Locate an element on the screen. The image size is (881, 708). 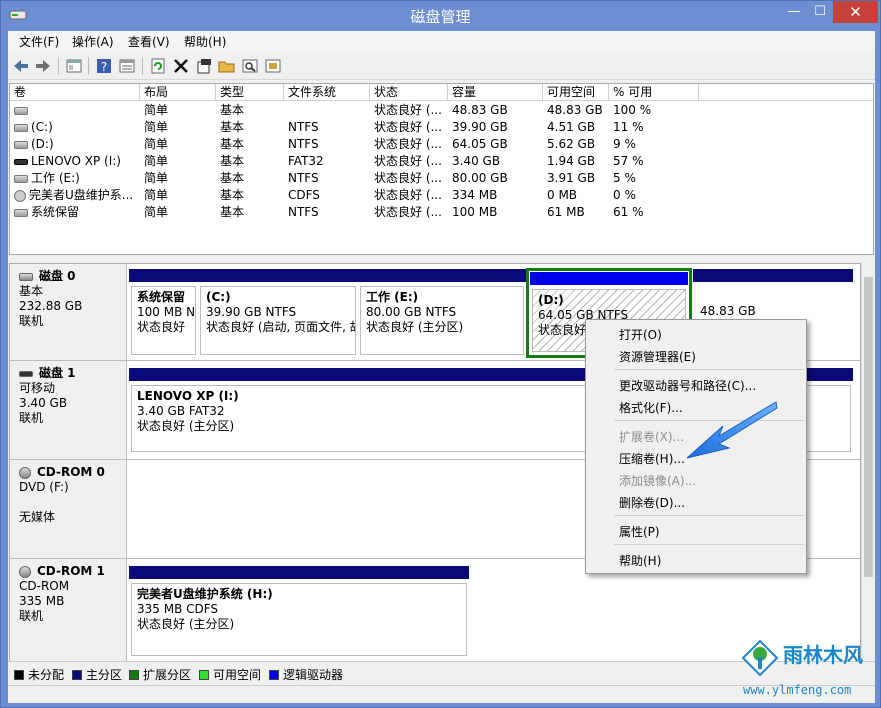
volume-row: 系统保留 简单 基本 NTFS 状态良好 (... 100 MB 61 MB 61 % is located at coordinates (441, 212).